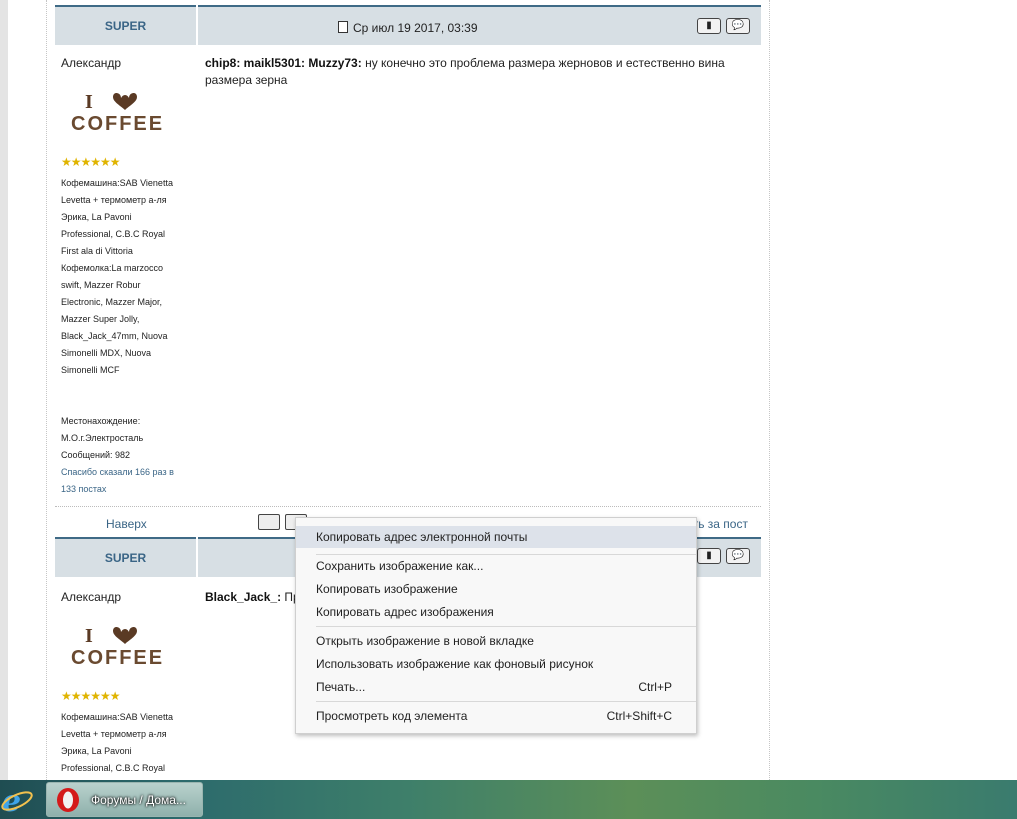 The height and width of the screenshot is (819, 1017). I want to click on menu-item-print: Печать... Ctrl+P, so click(496, 687).